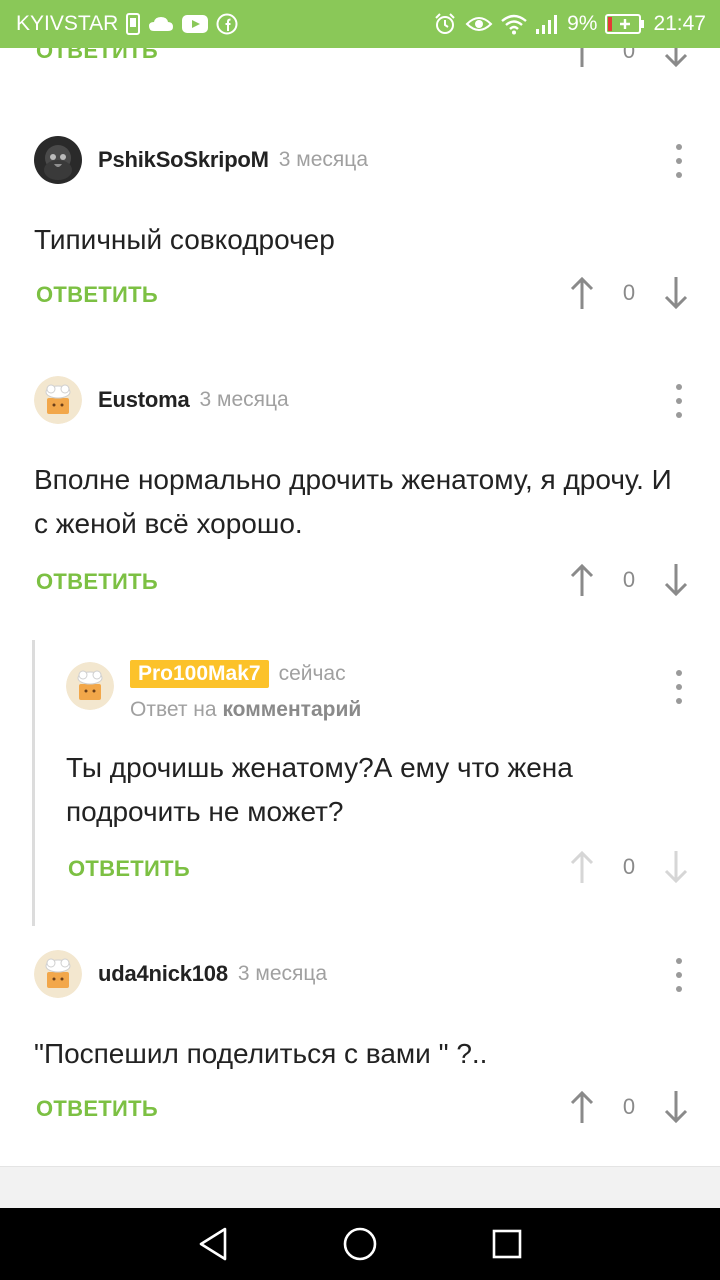  Describe the element at coordinates (227, 24) in the screenshot. I see `facebook-icon` at that location.